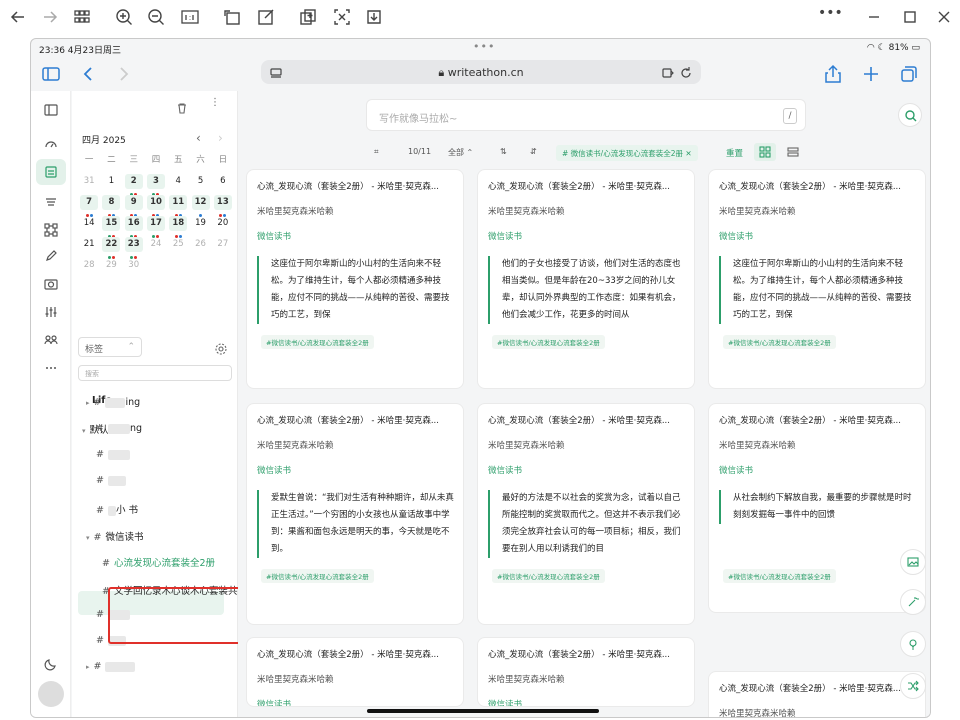 The width and height of the screenshot is (960, 720). I want to click on prev-month-icon: ‹, so click(198, 138).